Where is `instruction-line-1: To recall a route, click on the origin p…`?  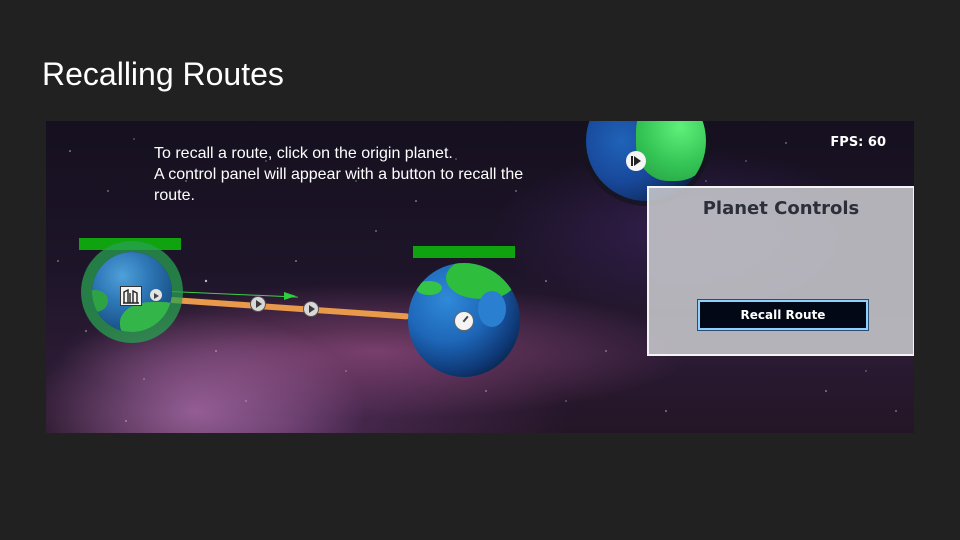 instruction-line-1: To recall a route, click on the origin p… is located at coordinates (303, 153).